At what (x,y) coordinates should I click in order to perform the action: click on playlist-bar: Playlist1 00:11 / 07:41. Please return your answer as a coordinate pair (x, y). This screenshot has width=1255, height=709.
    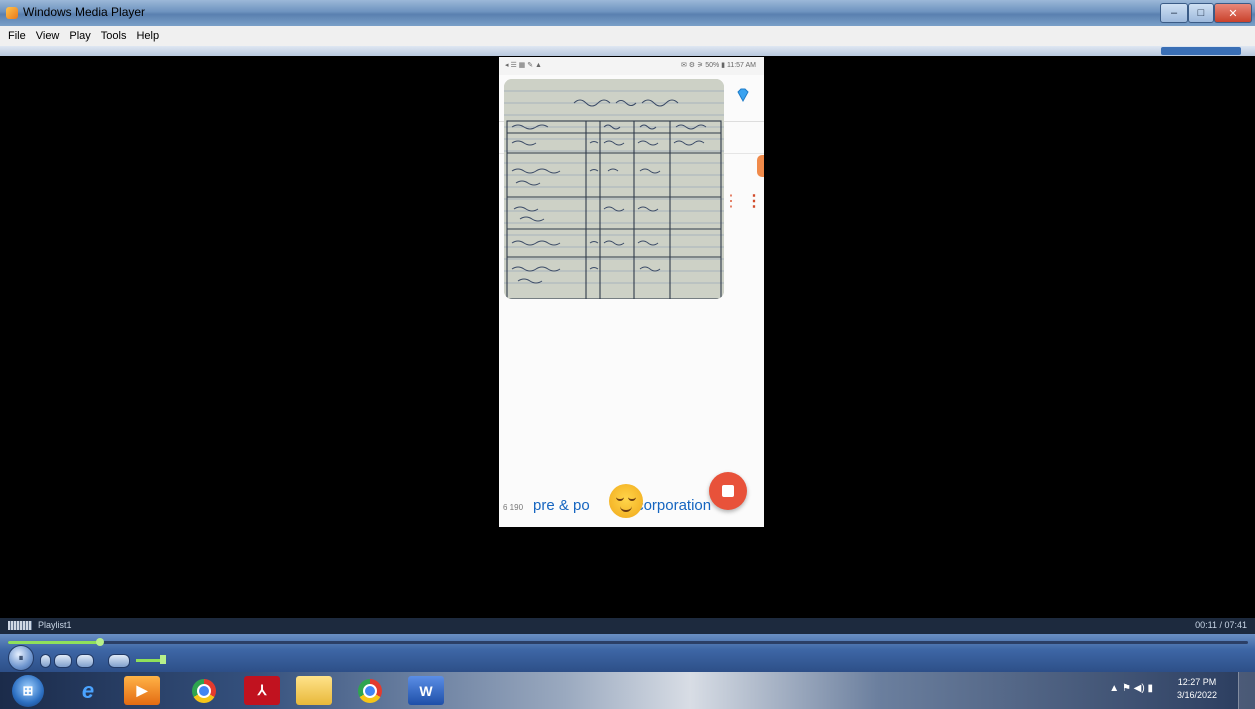
    Looking at the image, I should click on (627, 626).